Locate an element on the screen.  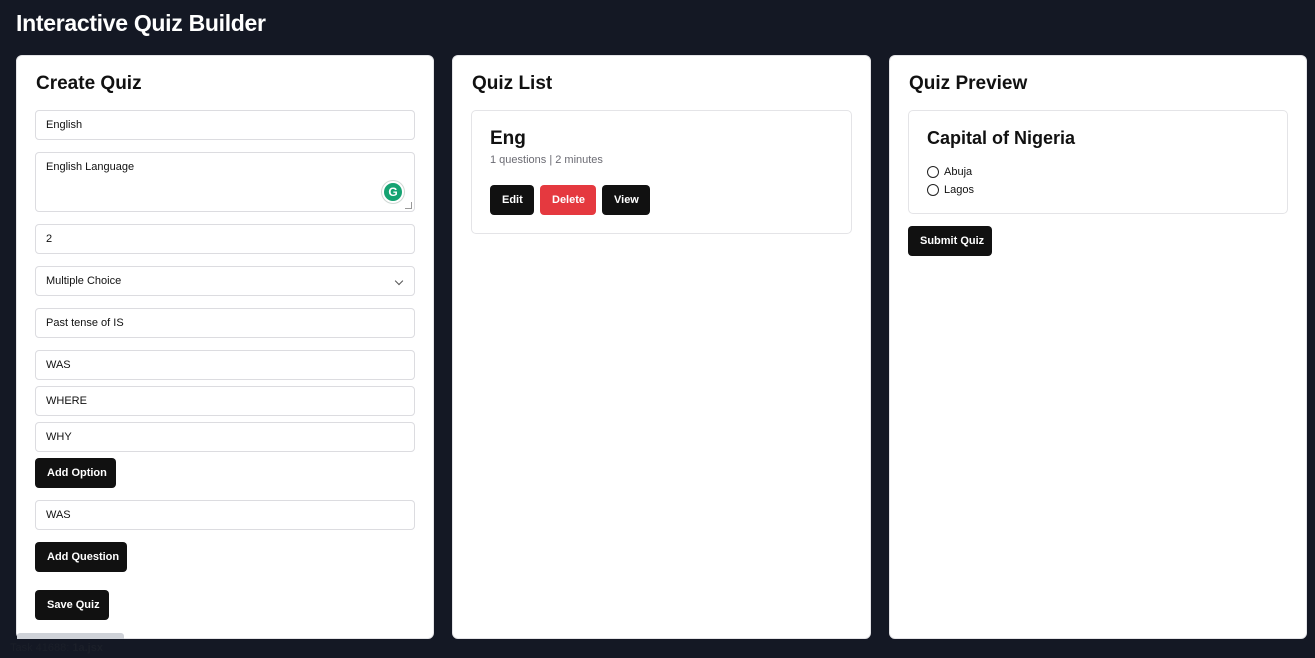
app-title: Interactive Quiz Builder is located at coordinates (141, 23).